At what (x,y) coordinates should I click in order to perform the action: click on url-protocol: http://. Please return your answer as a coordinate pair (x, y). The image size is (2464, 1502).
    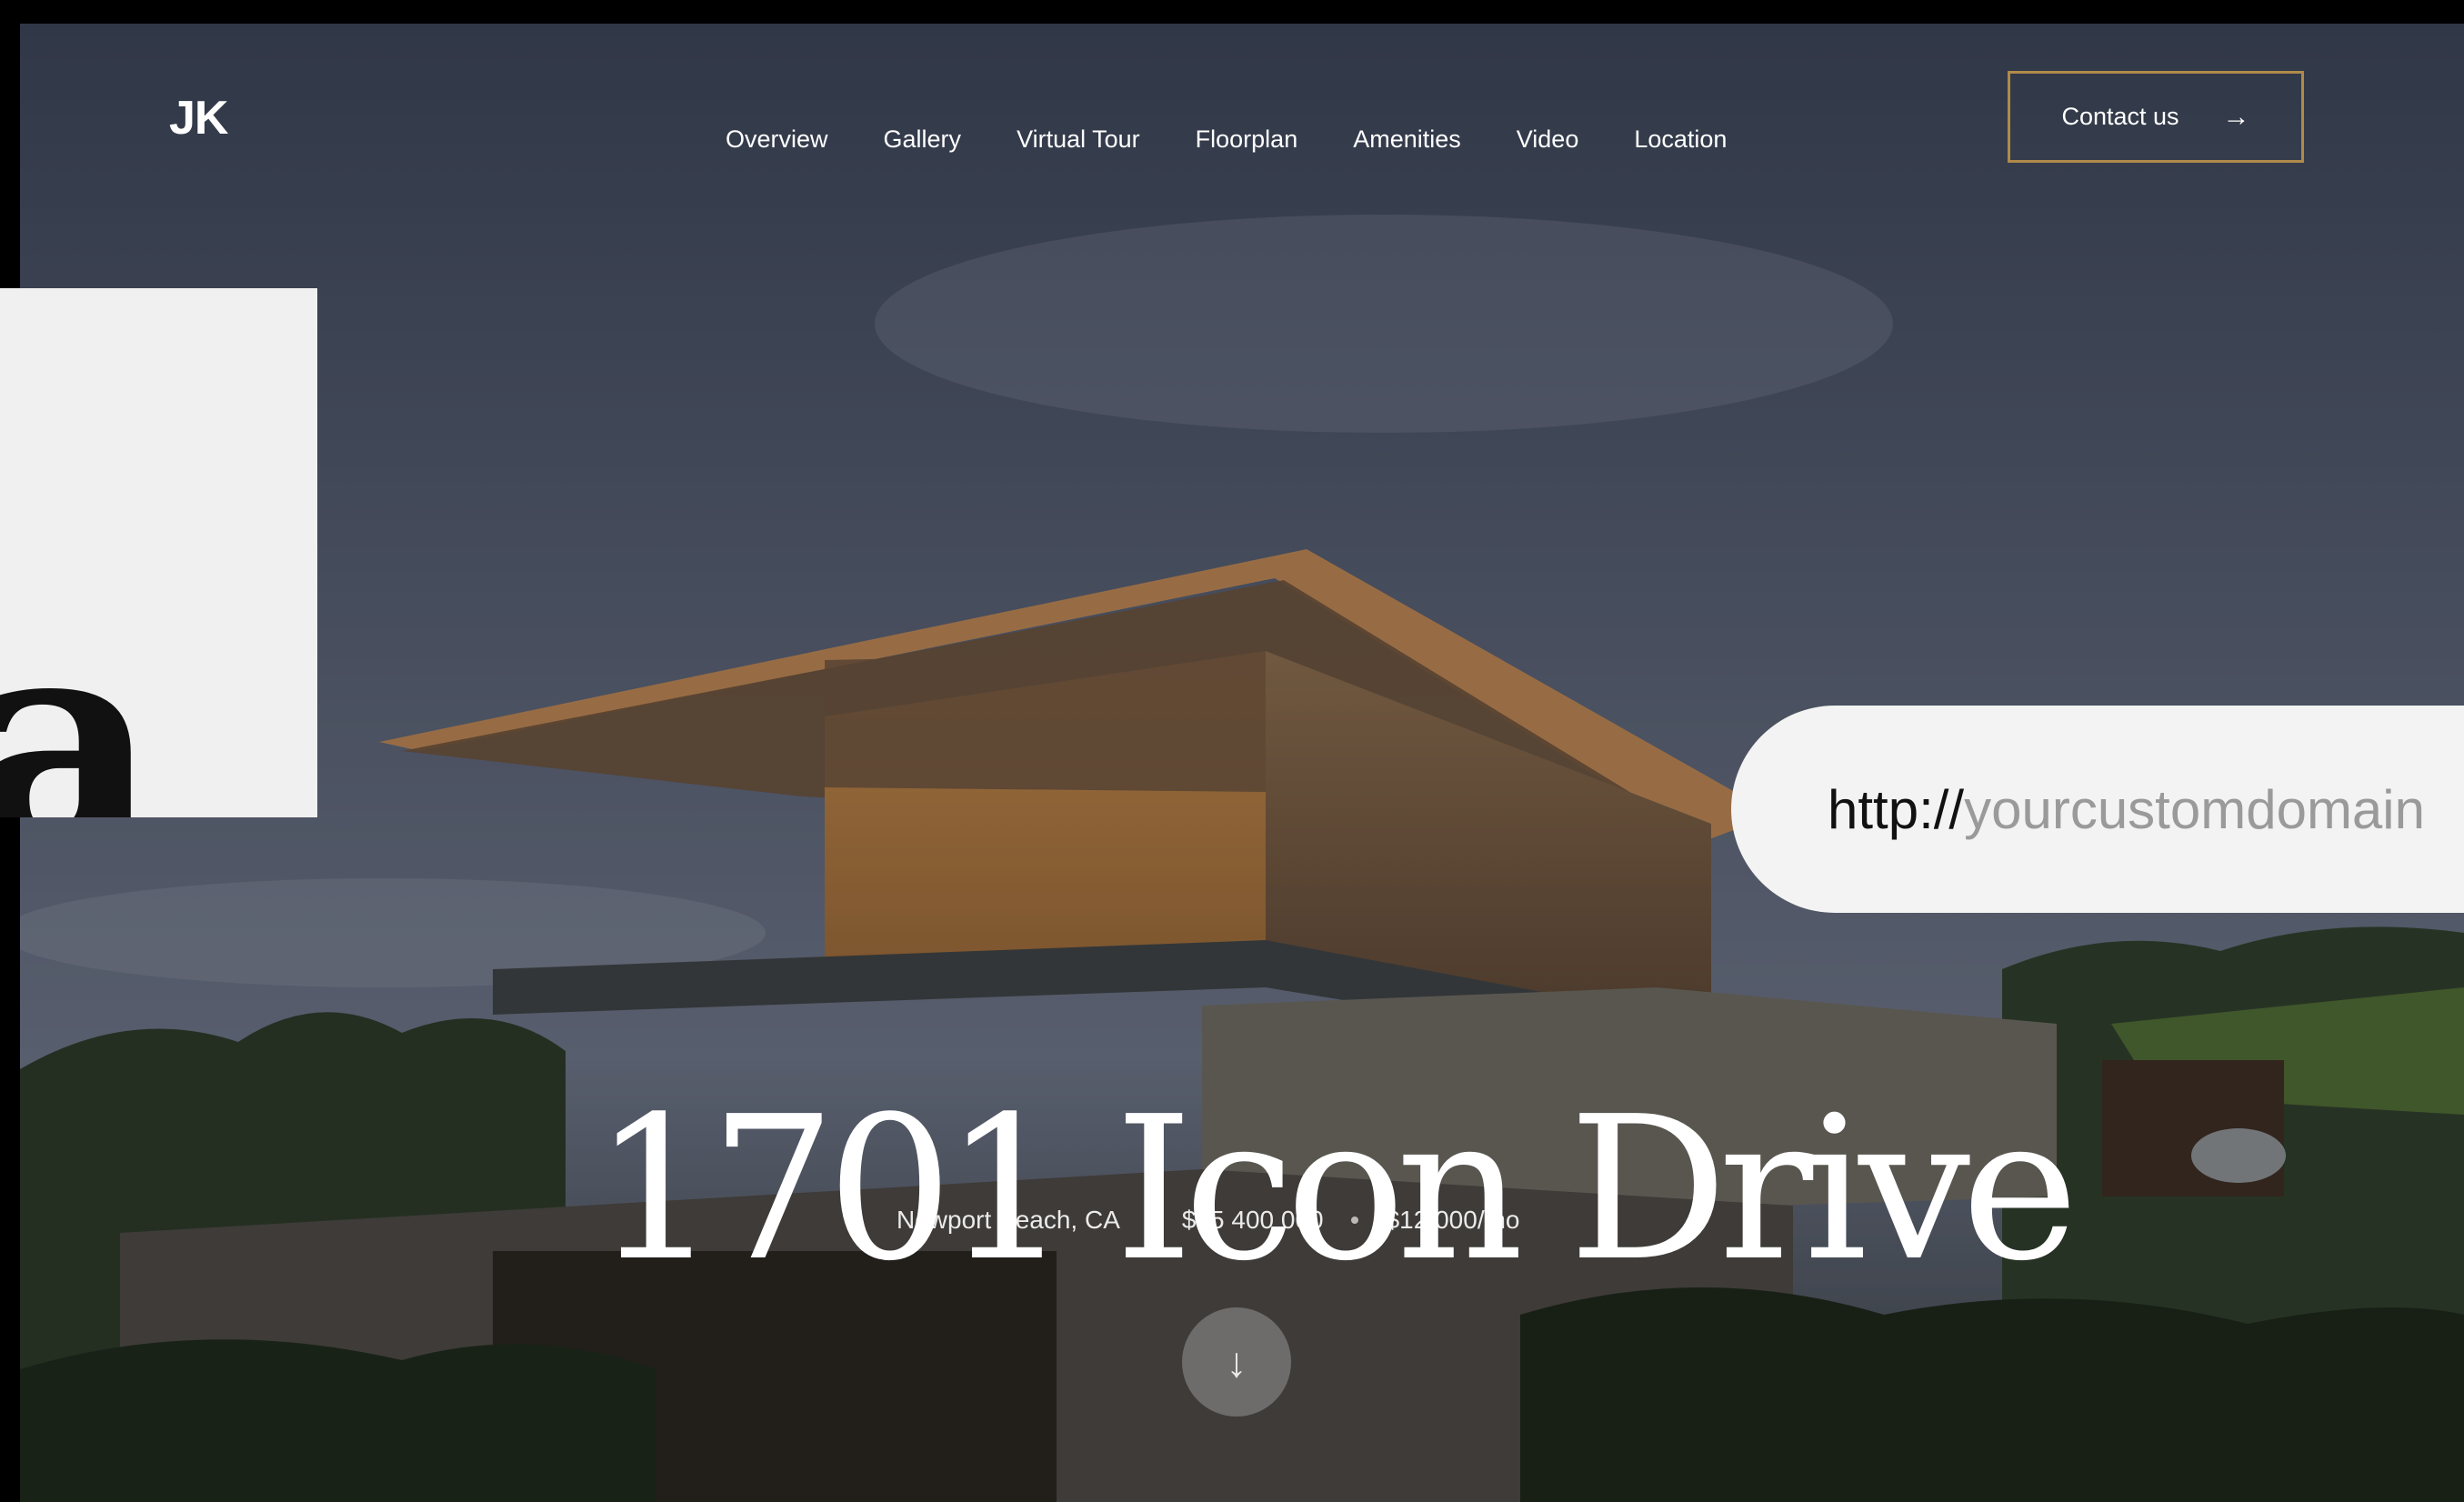
    Looking at the image, I should click on (1897, 809).